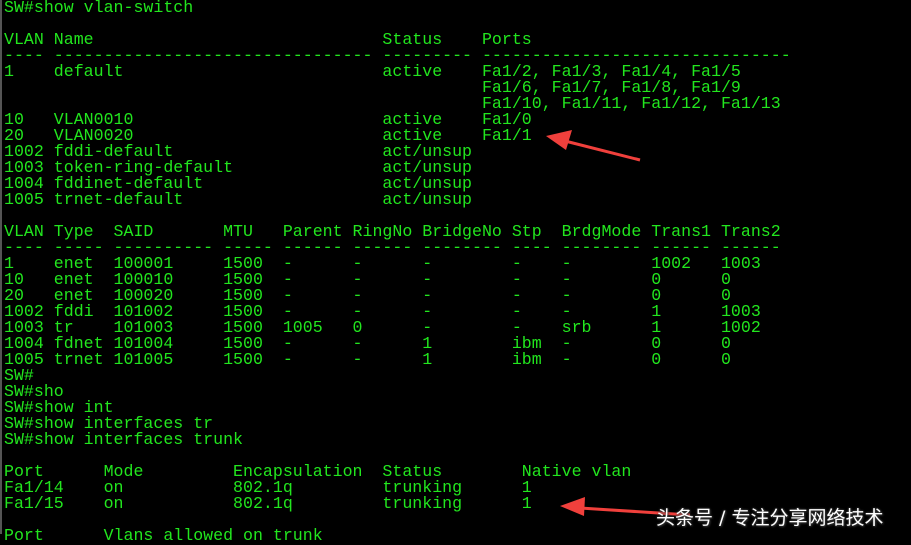  What do you see at coordinates (238, 199) in the screenshot?
I see `terminal-line: 1005 trnet-default act/unsup` at bounding box center [238, 199].